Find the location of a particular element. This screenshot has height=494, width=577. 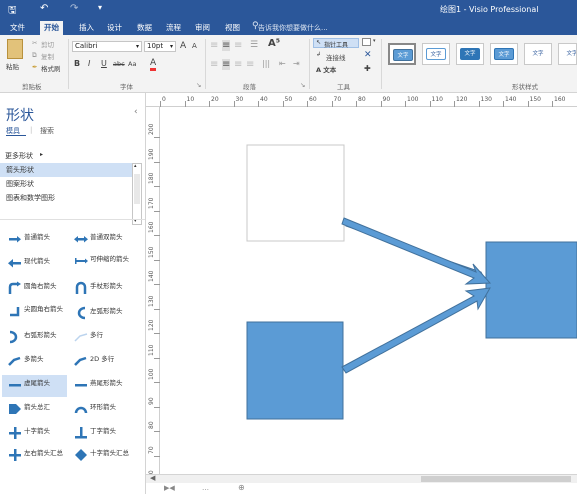

stencil-pattern-shapes: 图案形状 is located at coordinates (66, 184).